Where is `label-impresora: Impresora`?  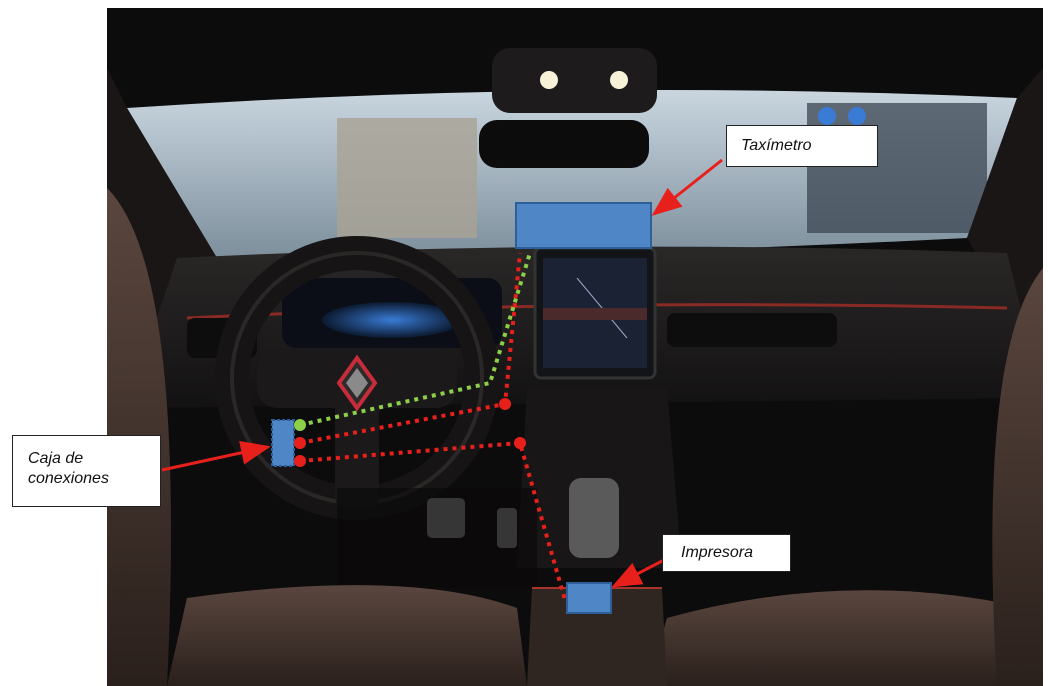
label-impresora: Impresora is located at coordinates (726, 553).